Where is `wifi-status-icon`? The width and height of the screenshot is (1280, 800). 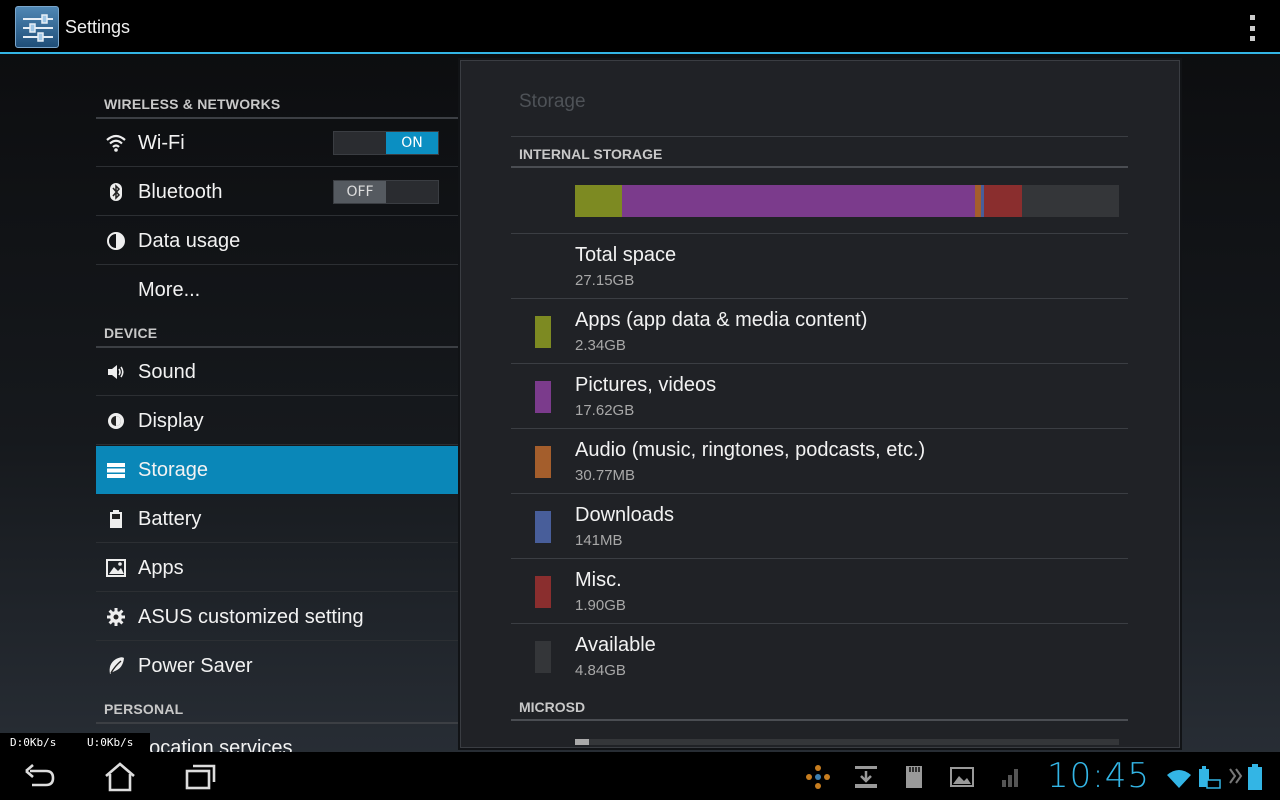
wifi-status-icon is located at coordinates (1179, 779).